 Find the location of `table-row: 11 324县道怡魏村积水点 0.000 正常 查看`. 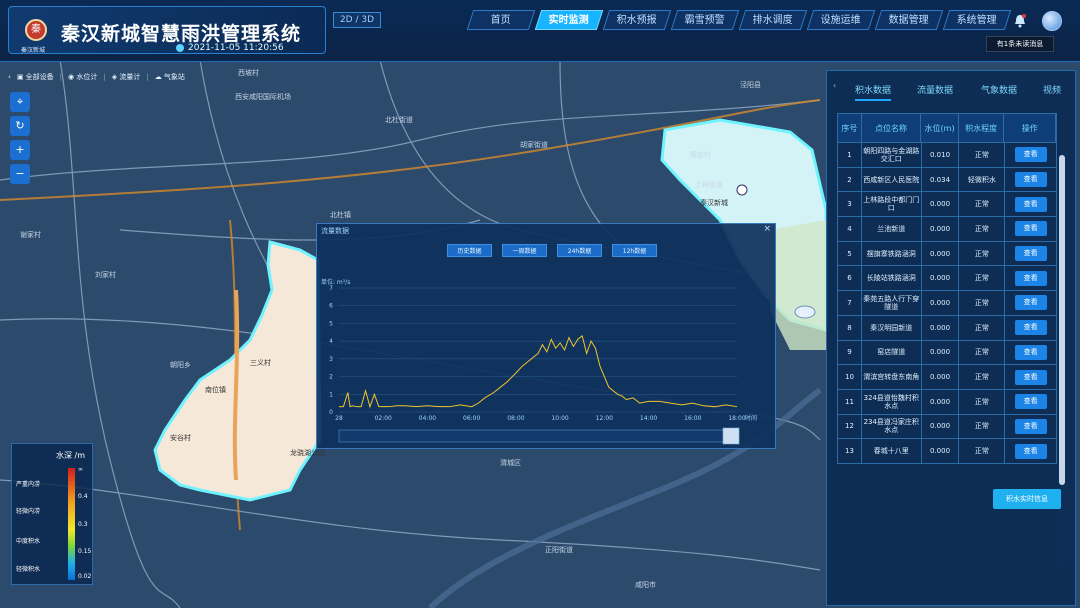

table-row: 11 324县道怡魏村积水点 0.000 正常 查看 is located at coordinates (947, 402).